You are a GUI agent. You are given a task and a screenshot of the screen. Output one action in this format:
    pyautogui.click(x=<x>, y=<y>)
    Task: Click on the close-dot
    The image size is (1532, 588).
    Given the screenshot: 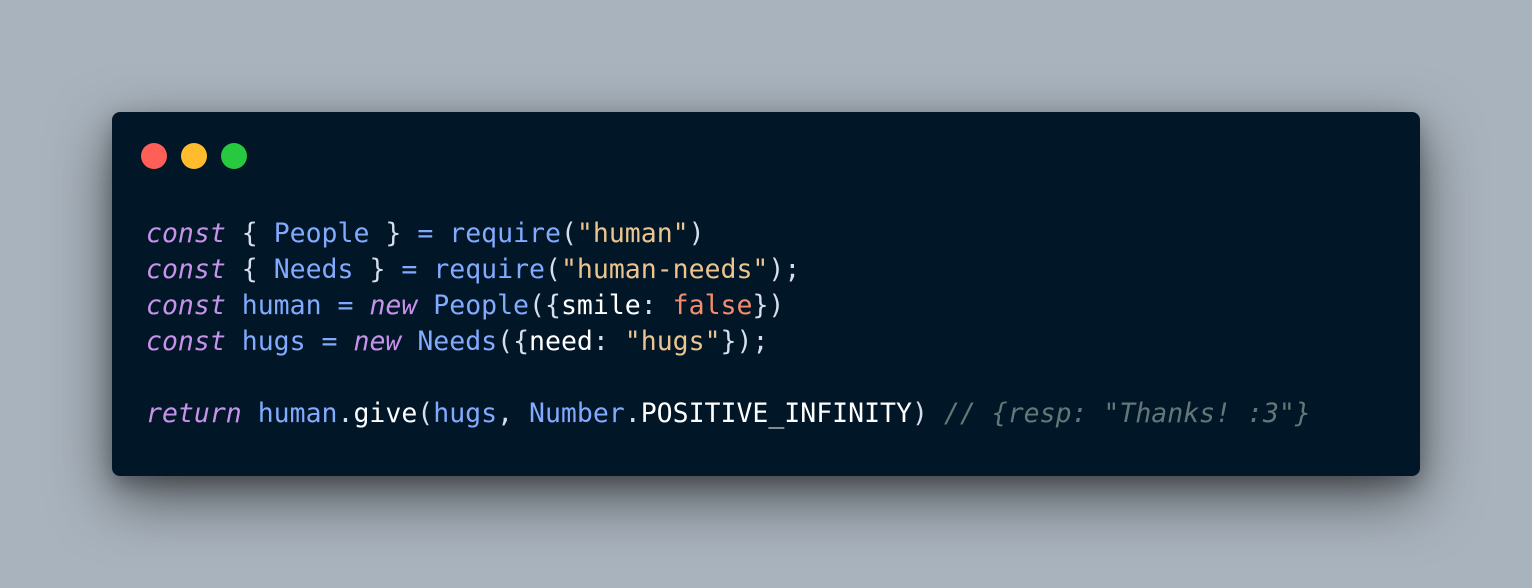 What is the action you would take?
    pyautogui.click(x=154, y=156)
    